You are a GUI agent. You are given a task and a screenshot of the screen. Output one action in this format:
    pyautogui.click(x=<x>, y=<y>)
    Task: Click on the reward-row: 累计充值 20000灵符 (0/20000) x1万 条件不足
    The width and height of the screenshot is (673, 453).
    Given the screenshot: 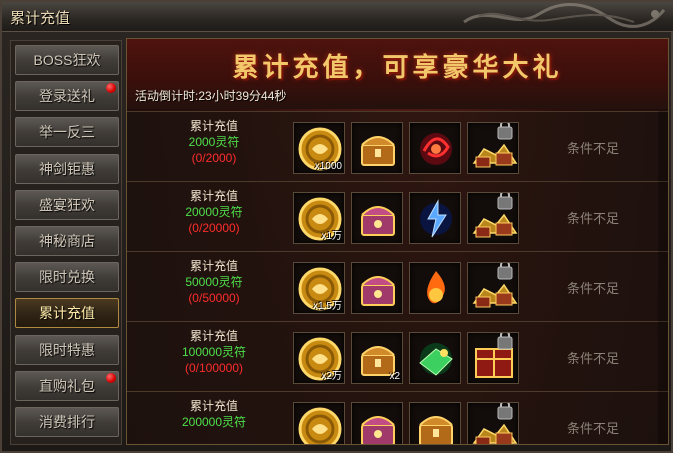 What is the action you would take?
    pyautogui.click(x=397, y=216)
    